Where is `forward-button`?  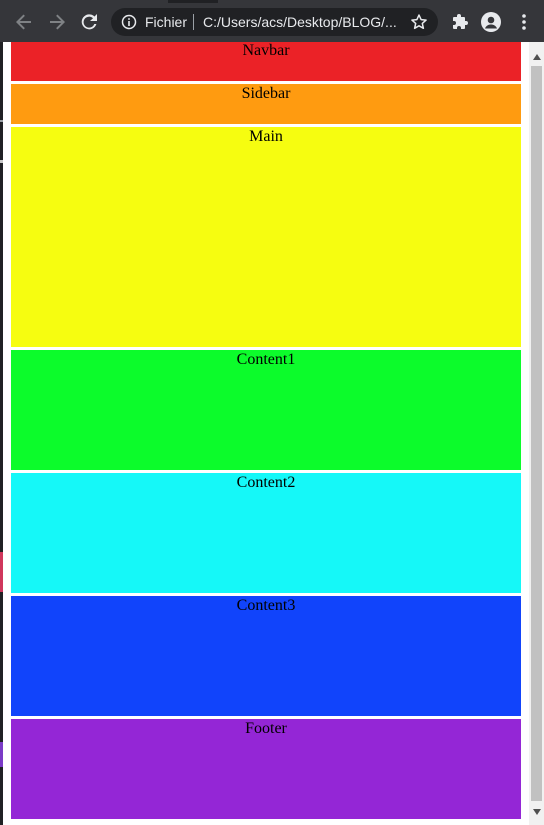
forward-button is located at coordinates (57, 22).